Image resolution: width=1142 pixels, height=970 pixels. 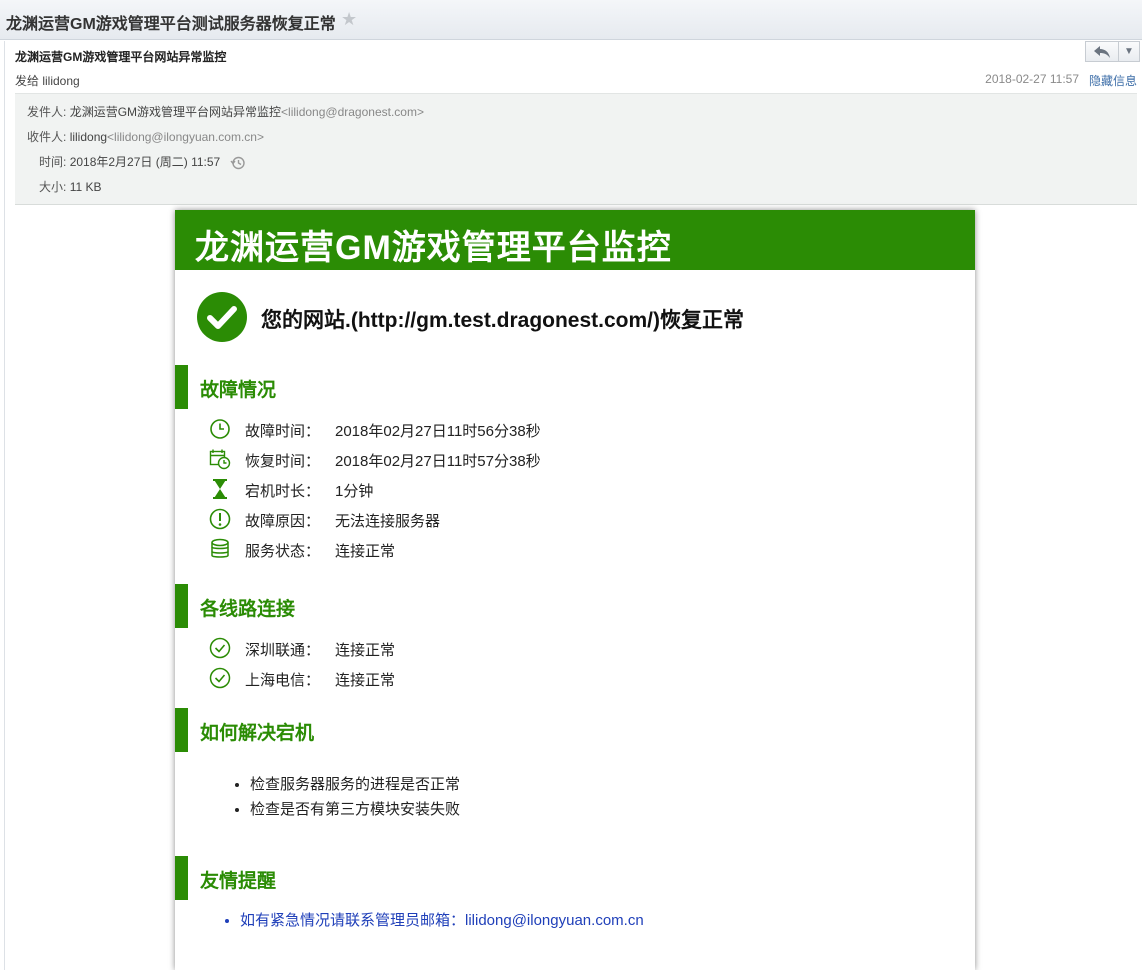 I want to click on from-label: 发件人:, so click(x=47, y=112).